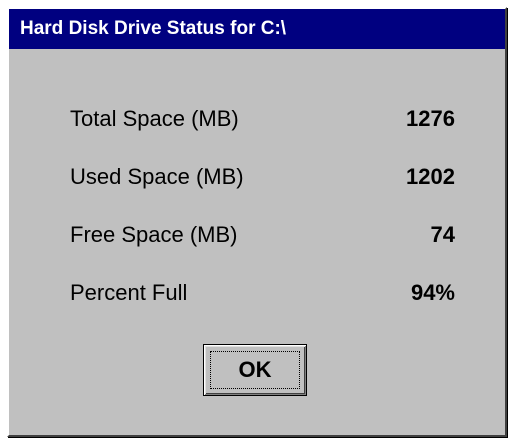 The height and width of the screenshot is (444, 514). Describe the element at coordinates (430, 176) in the screenshot. I see `used-space-value: 1202` at that location.